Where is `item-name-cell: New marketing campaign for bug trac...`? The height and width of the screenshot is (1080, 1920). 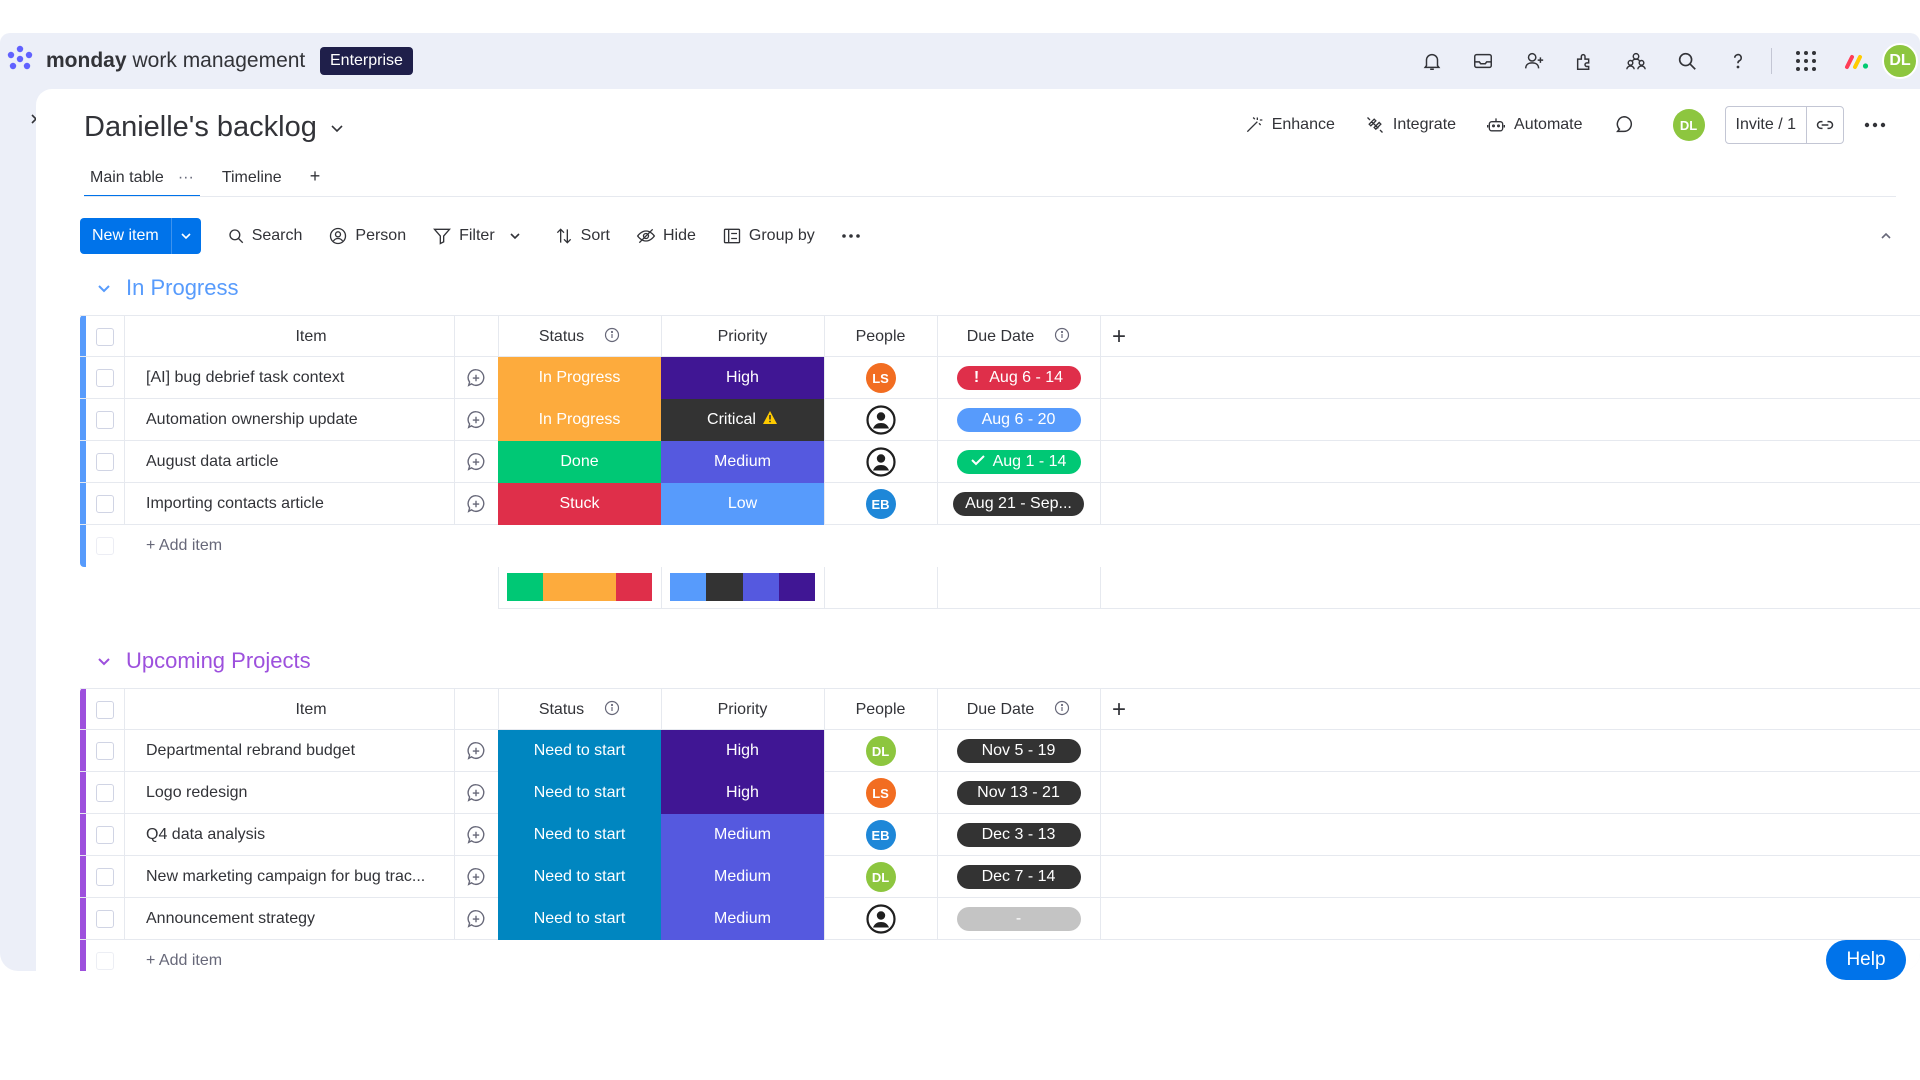 item-name-cell: New marketing campaign for bug trac... is located at coordinates (289, 877).